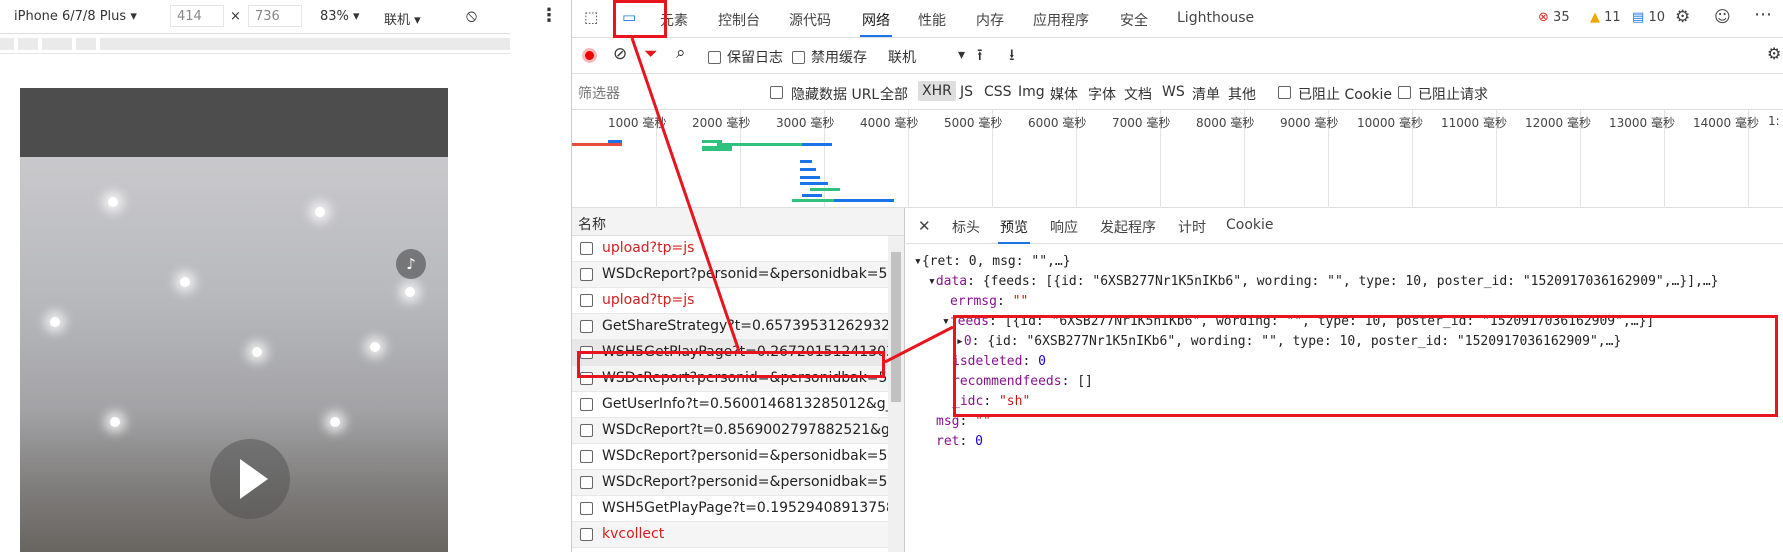 The height and width of the screenshot is (552, 1783). What do you see at coordinates (792, 200) in the screenshot?
I see `annotation-arrows` at bounding box center [792, 200].